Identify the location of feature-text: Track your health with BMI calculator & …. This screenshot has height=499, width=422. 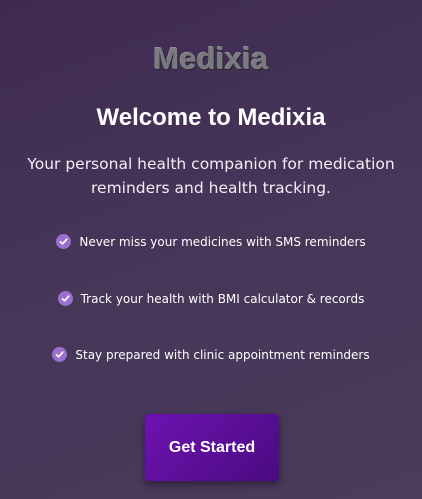
(222, 298).